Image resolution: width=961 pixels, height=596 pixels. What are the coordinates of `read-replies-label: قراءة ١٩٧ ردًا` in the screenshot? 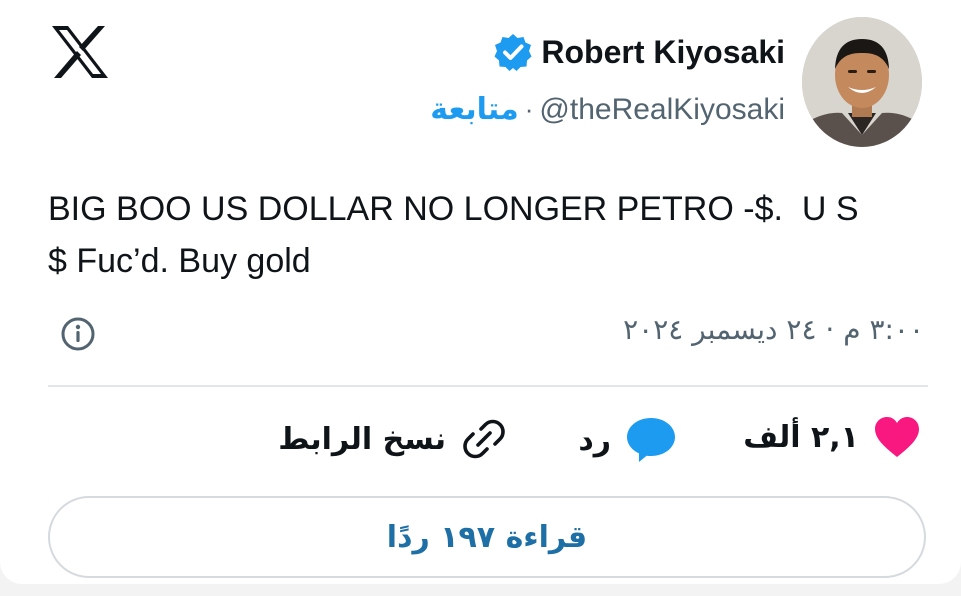 It's located at (487, 537).